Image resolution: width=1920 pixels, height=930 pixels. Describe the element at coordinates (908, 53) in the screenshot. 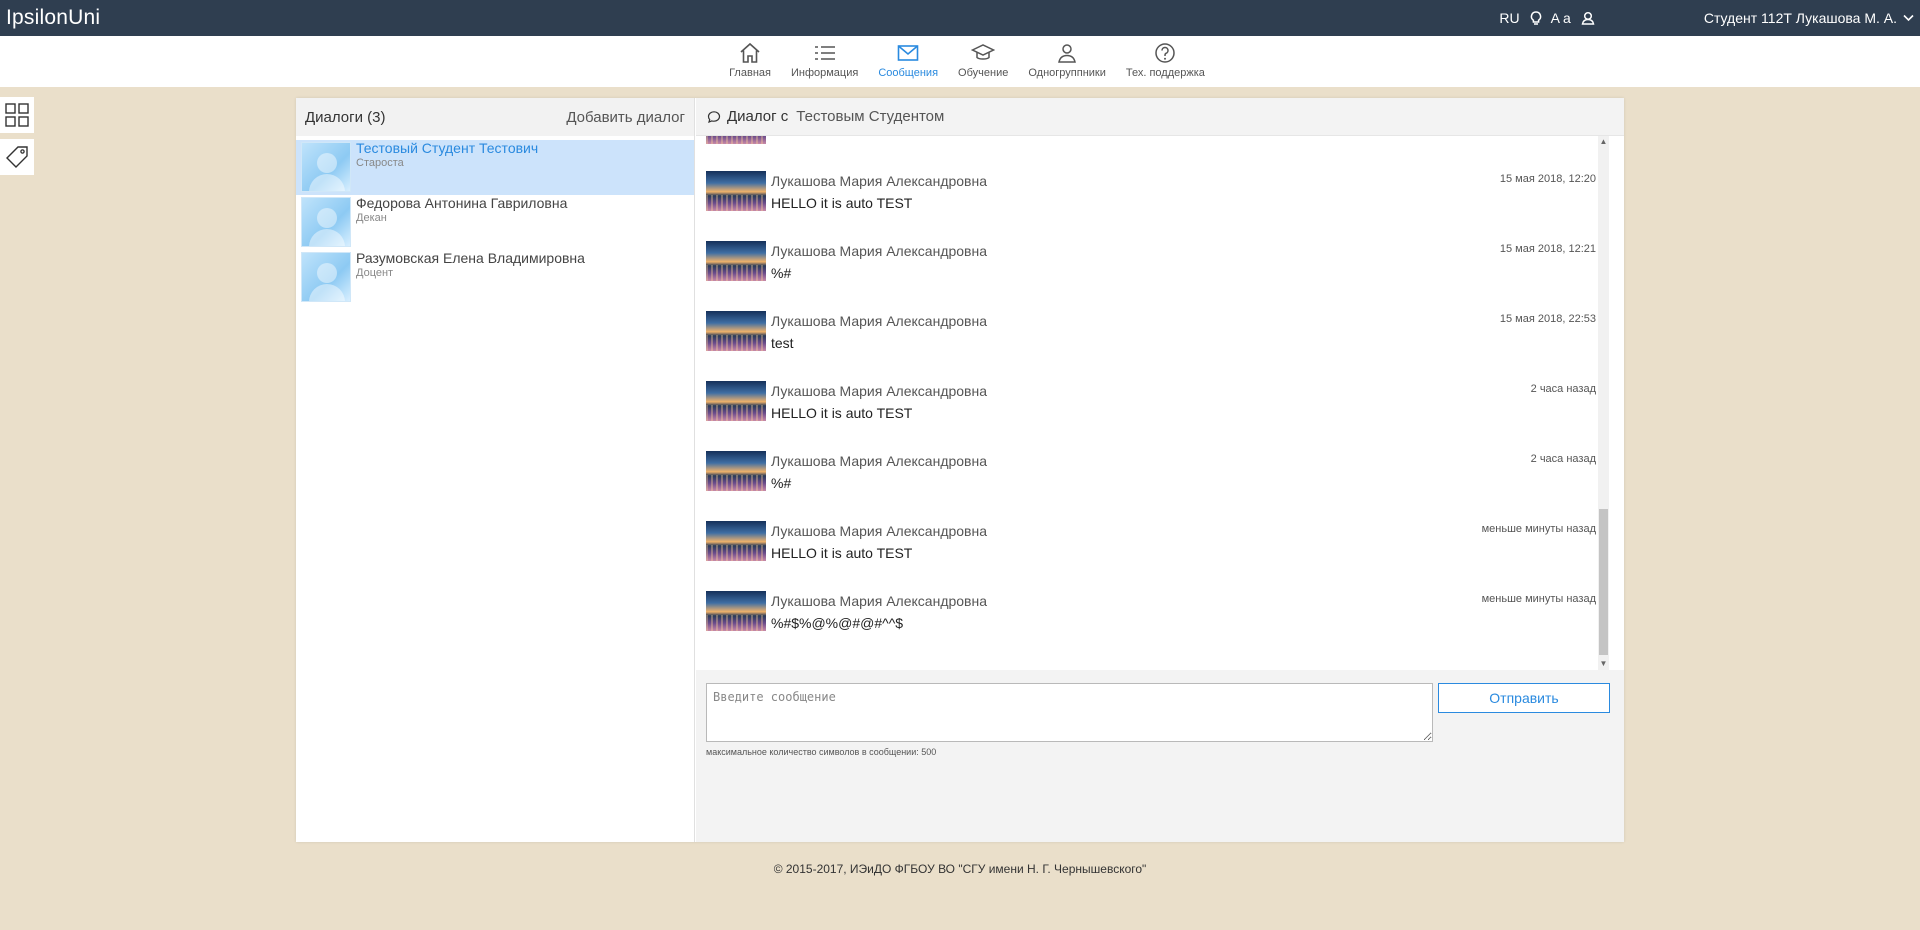

I see `envelope-icon` at that location.